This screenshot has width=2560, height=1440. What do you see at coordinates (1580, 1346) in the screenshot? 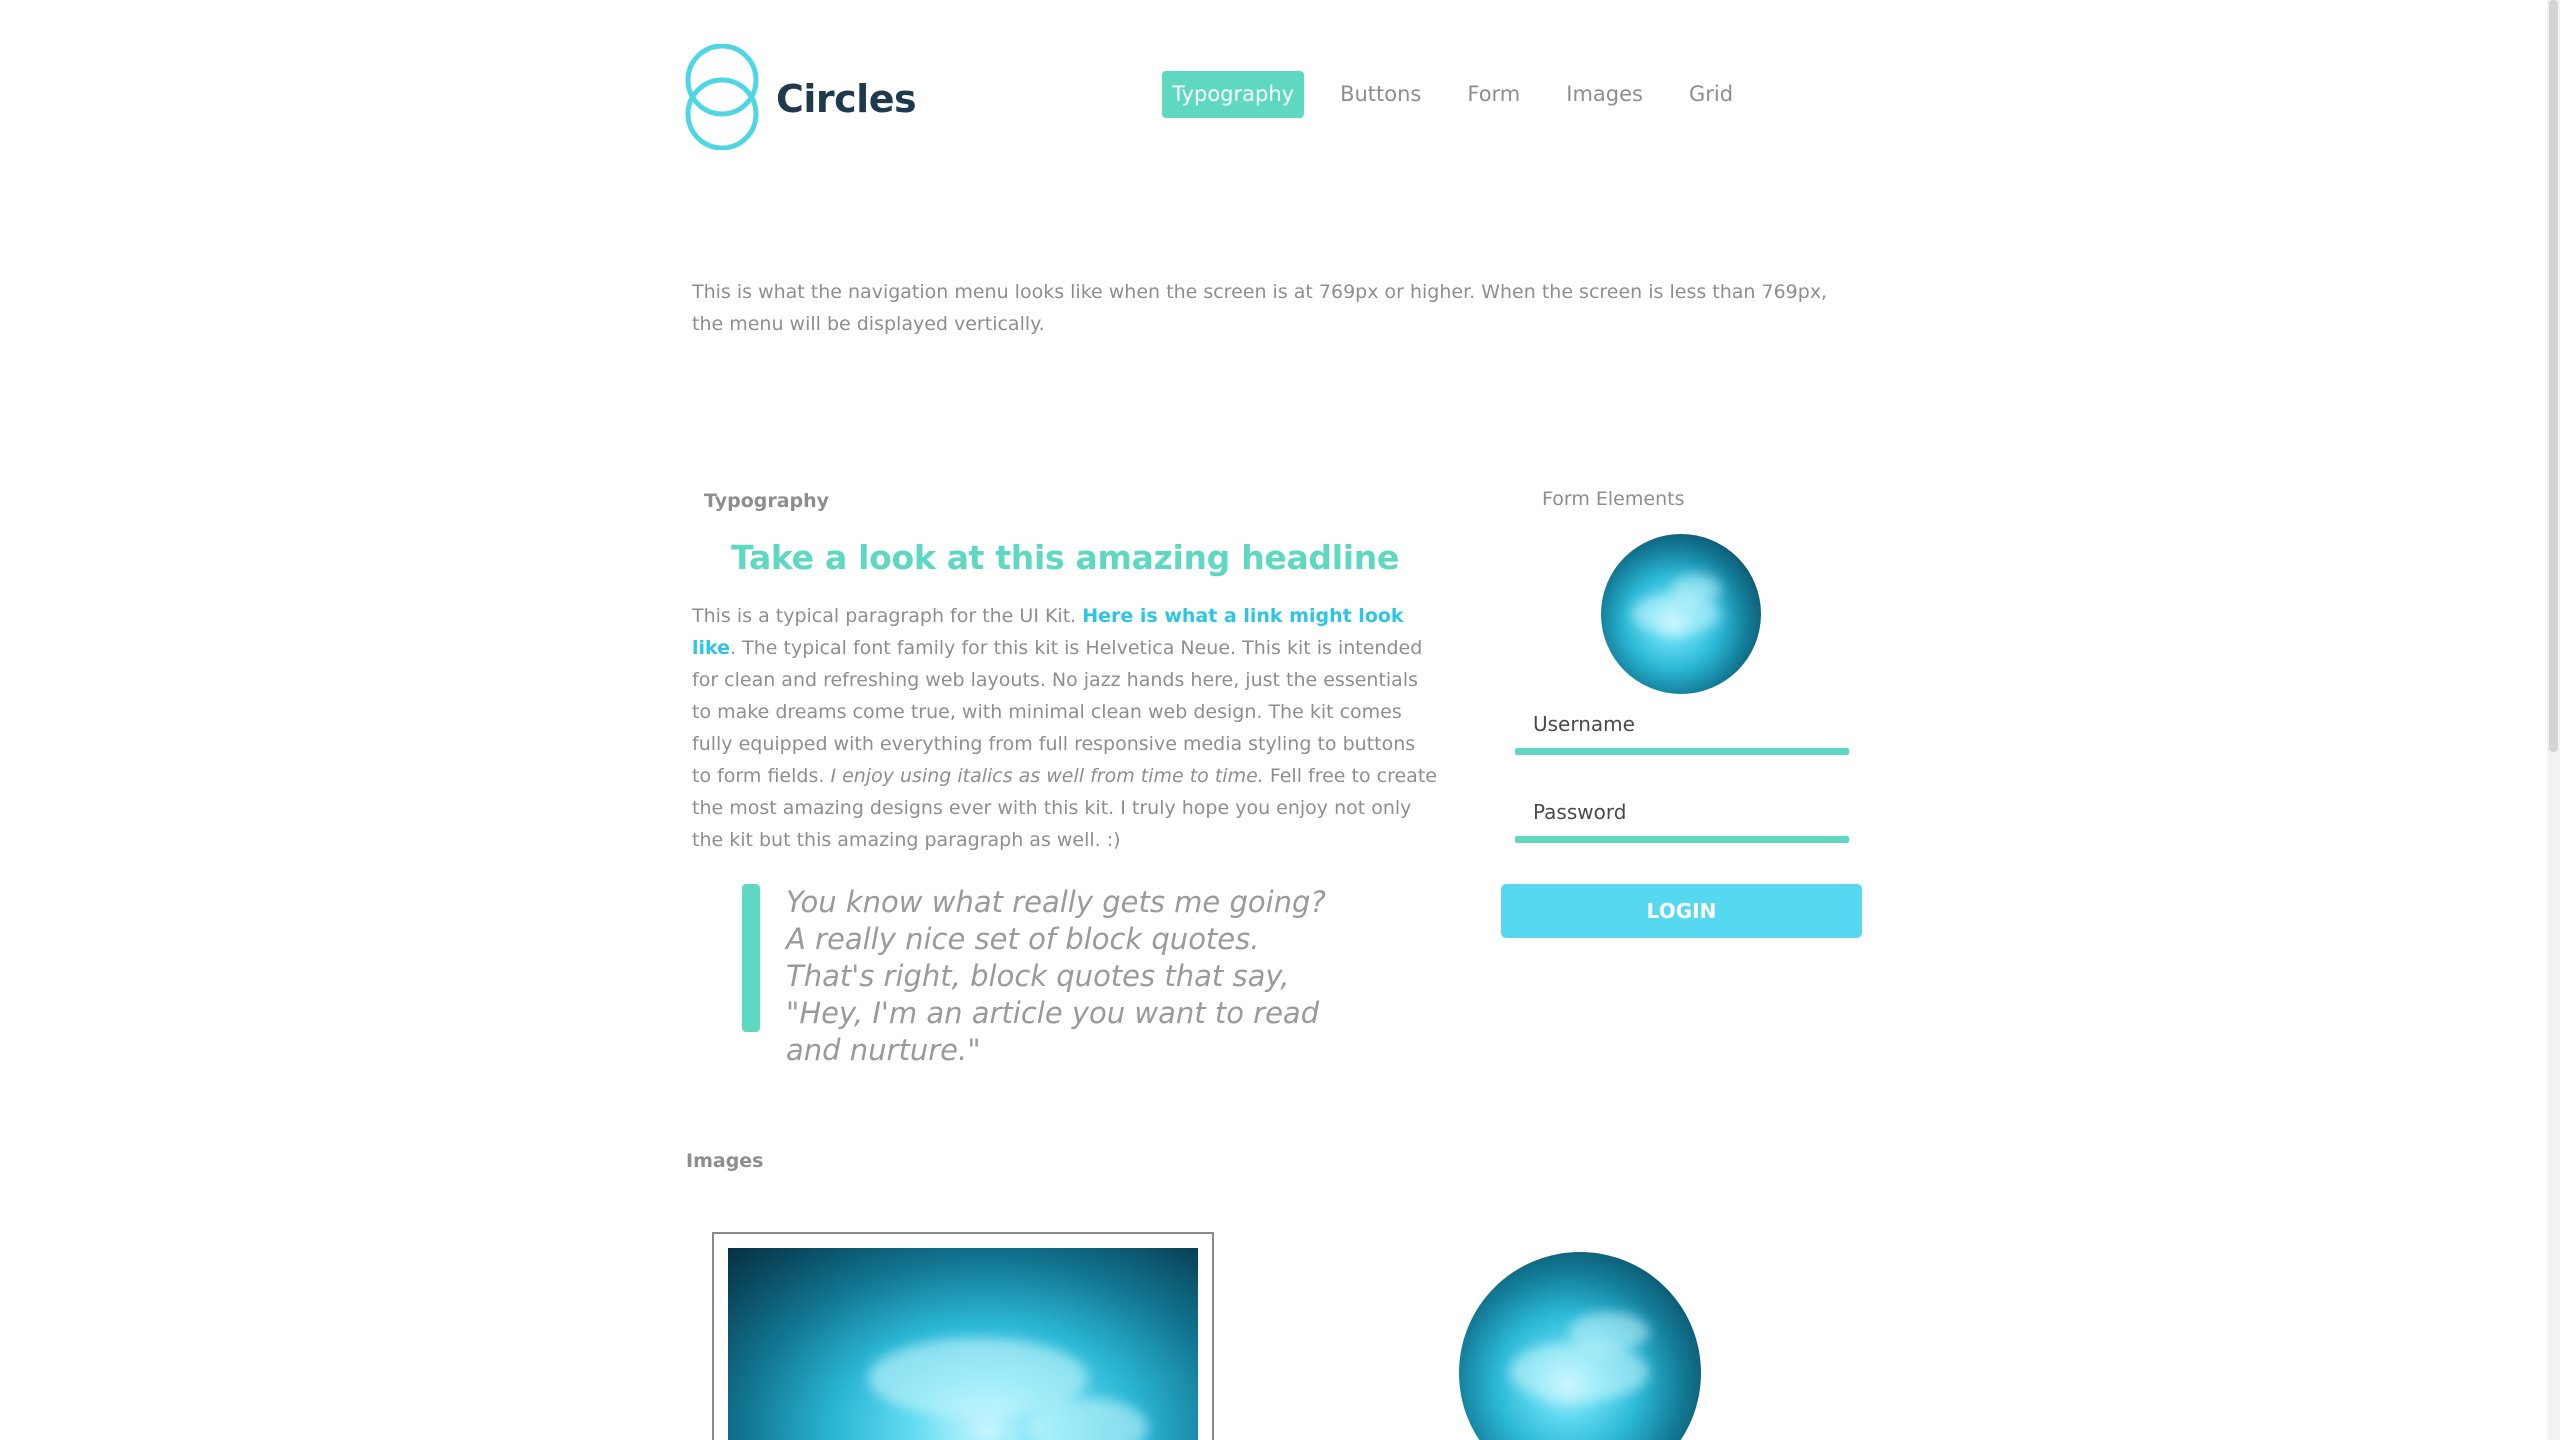
I see `circular-photo` at bounding box center [1580, 1346].